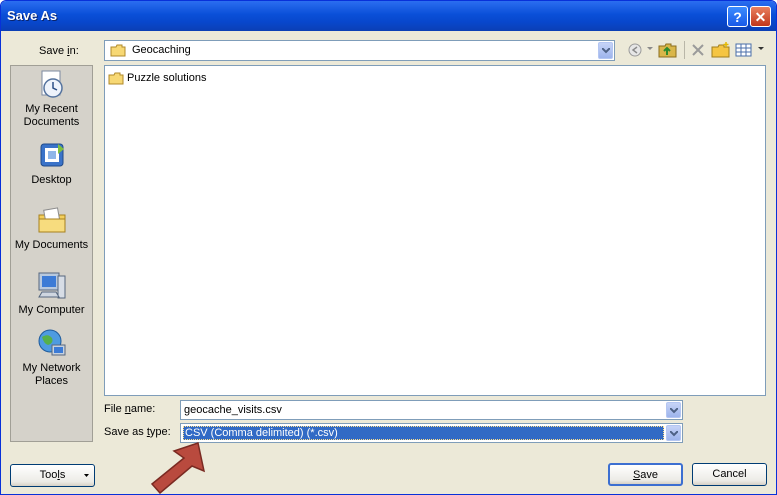 This screenshot has height=495, width=777. I want to click on save-in-dropdown-button, so click(605, 50).